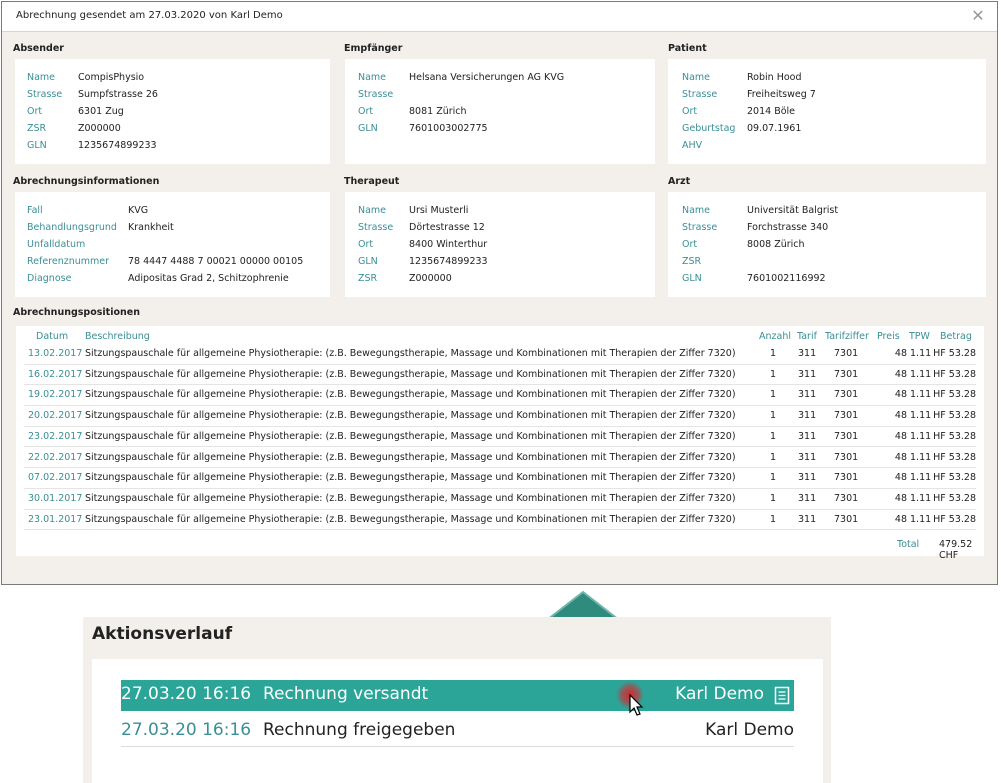 This screenshot has width=1001, height=783. What do you see at coordinates (86, 181) in the screenshot?
I see `section-title-abrechnung: Abrechnungsinformationen` at bounding box center [86, 181].